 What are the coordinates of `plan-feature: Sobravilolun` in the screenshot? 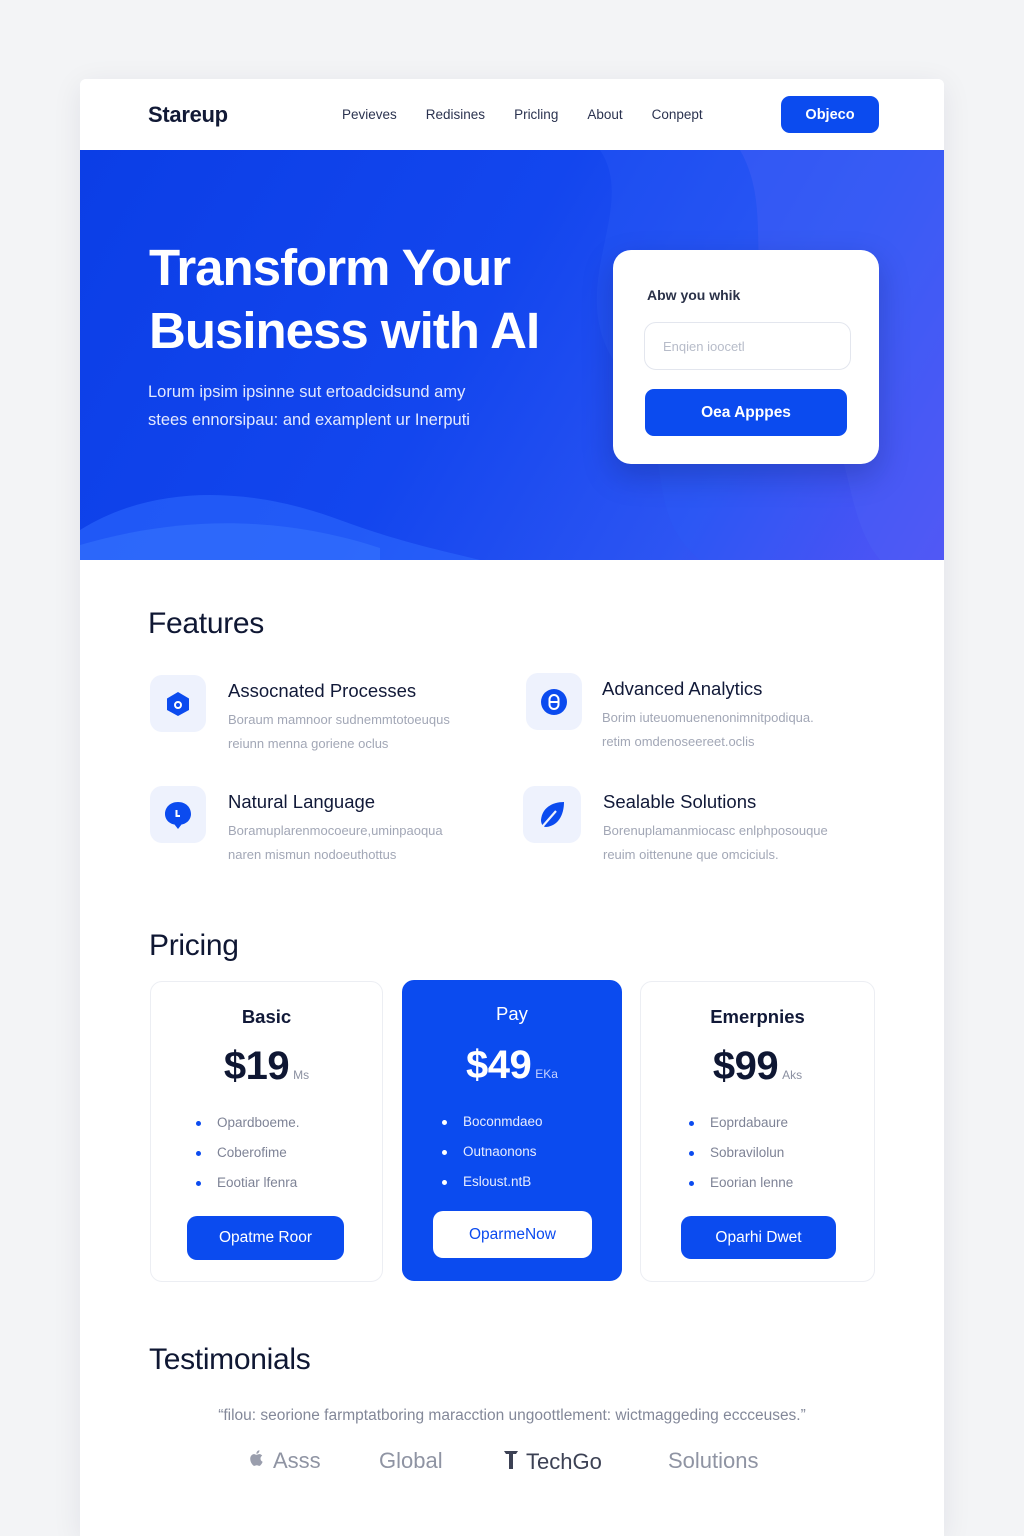 It's located at (741, 1159).